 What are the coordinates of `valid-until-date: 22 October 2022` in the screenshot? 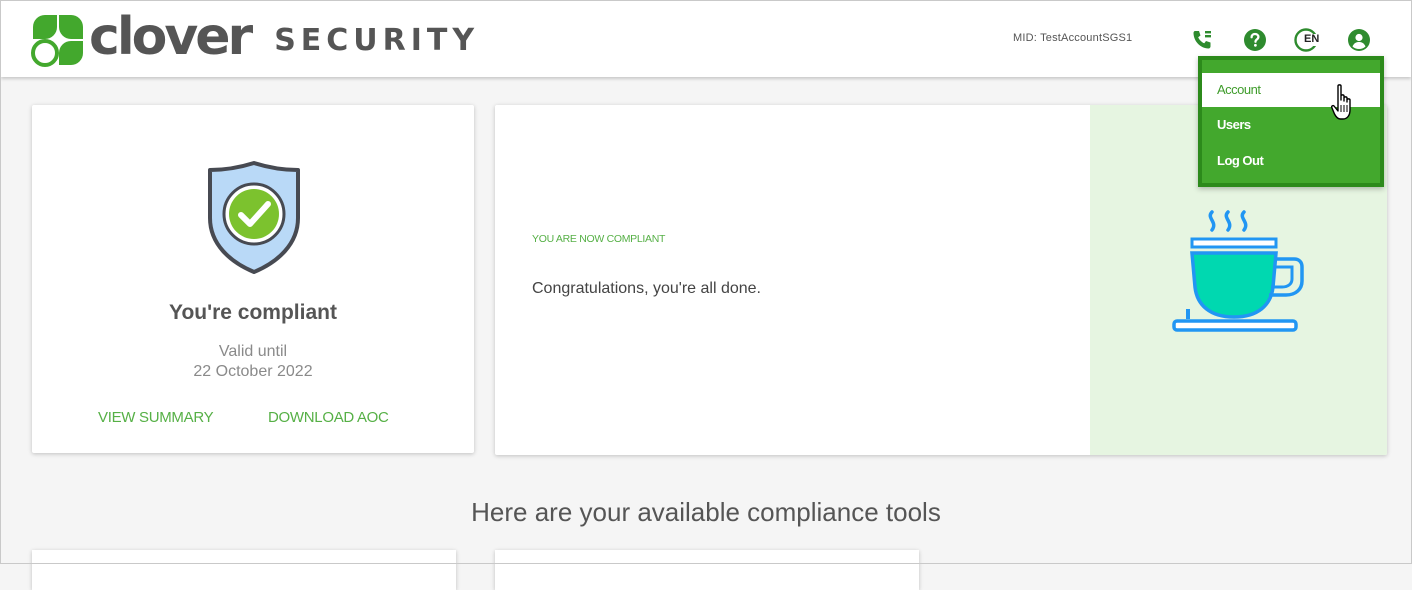 It's located at (253, 371).